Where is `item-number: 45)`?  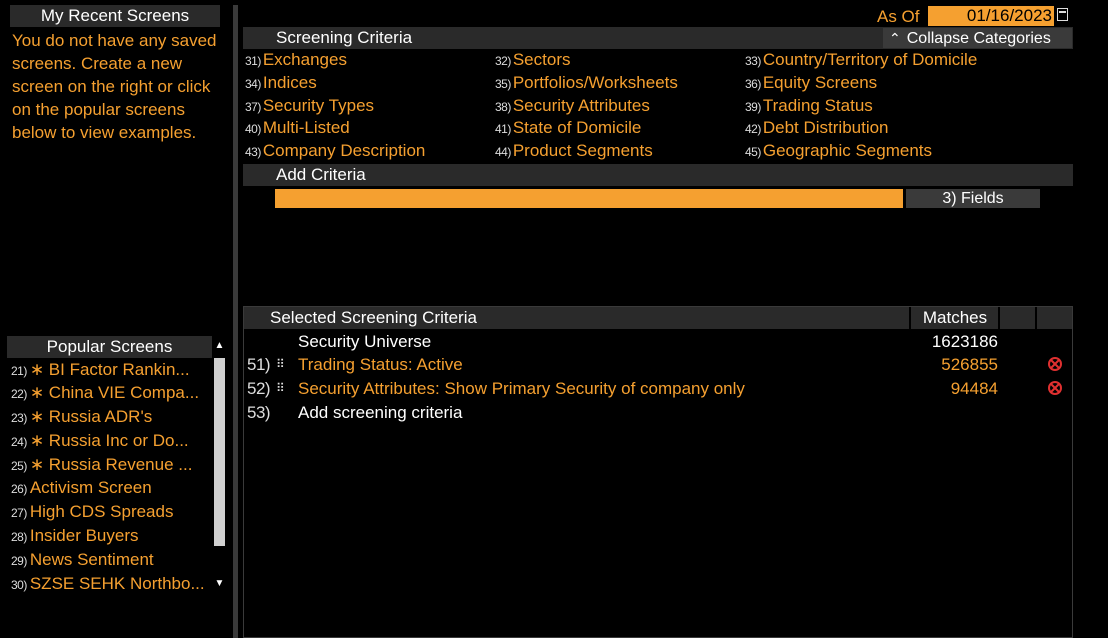
item-number: 45) is located at coordinates (753, 152).